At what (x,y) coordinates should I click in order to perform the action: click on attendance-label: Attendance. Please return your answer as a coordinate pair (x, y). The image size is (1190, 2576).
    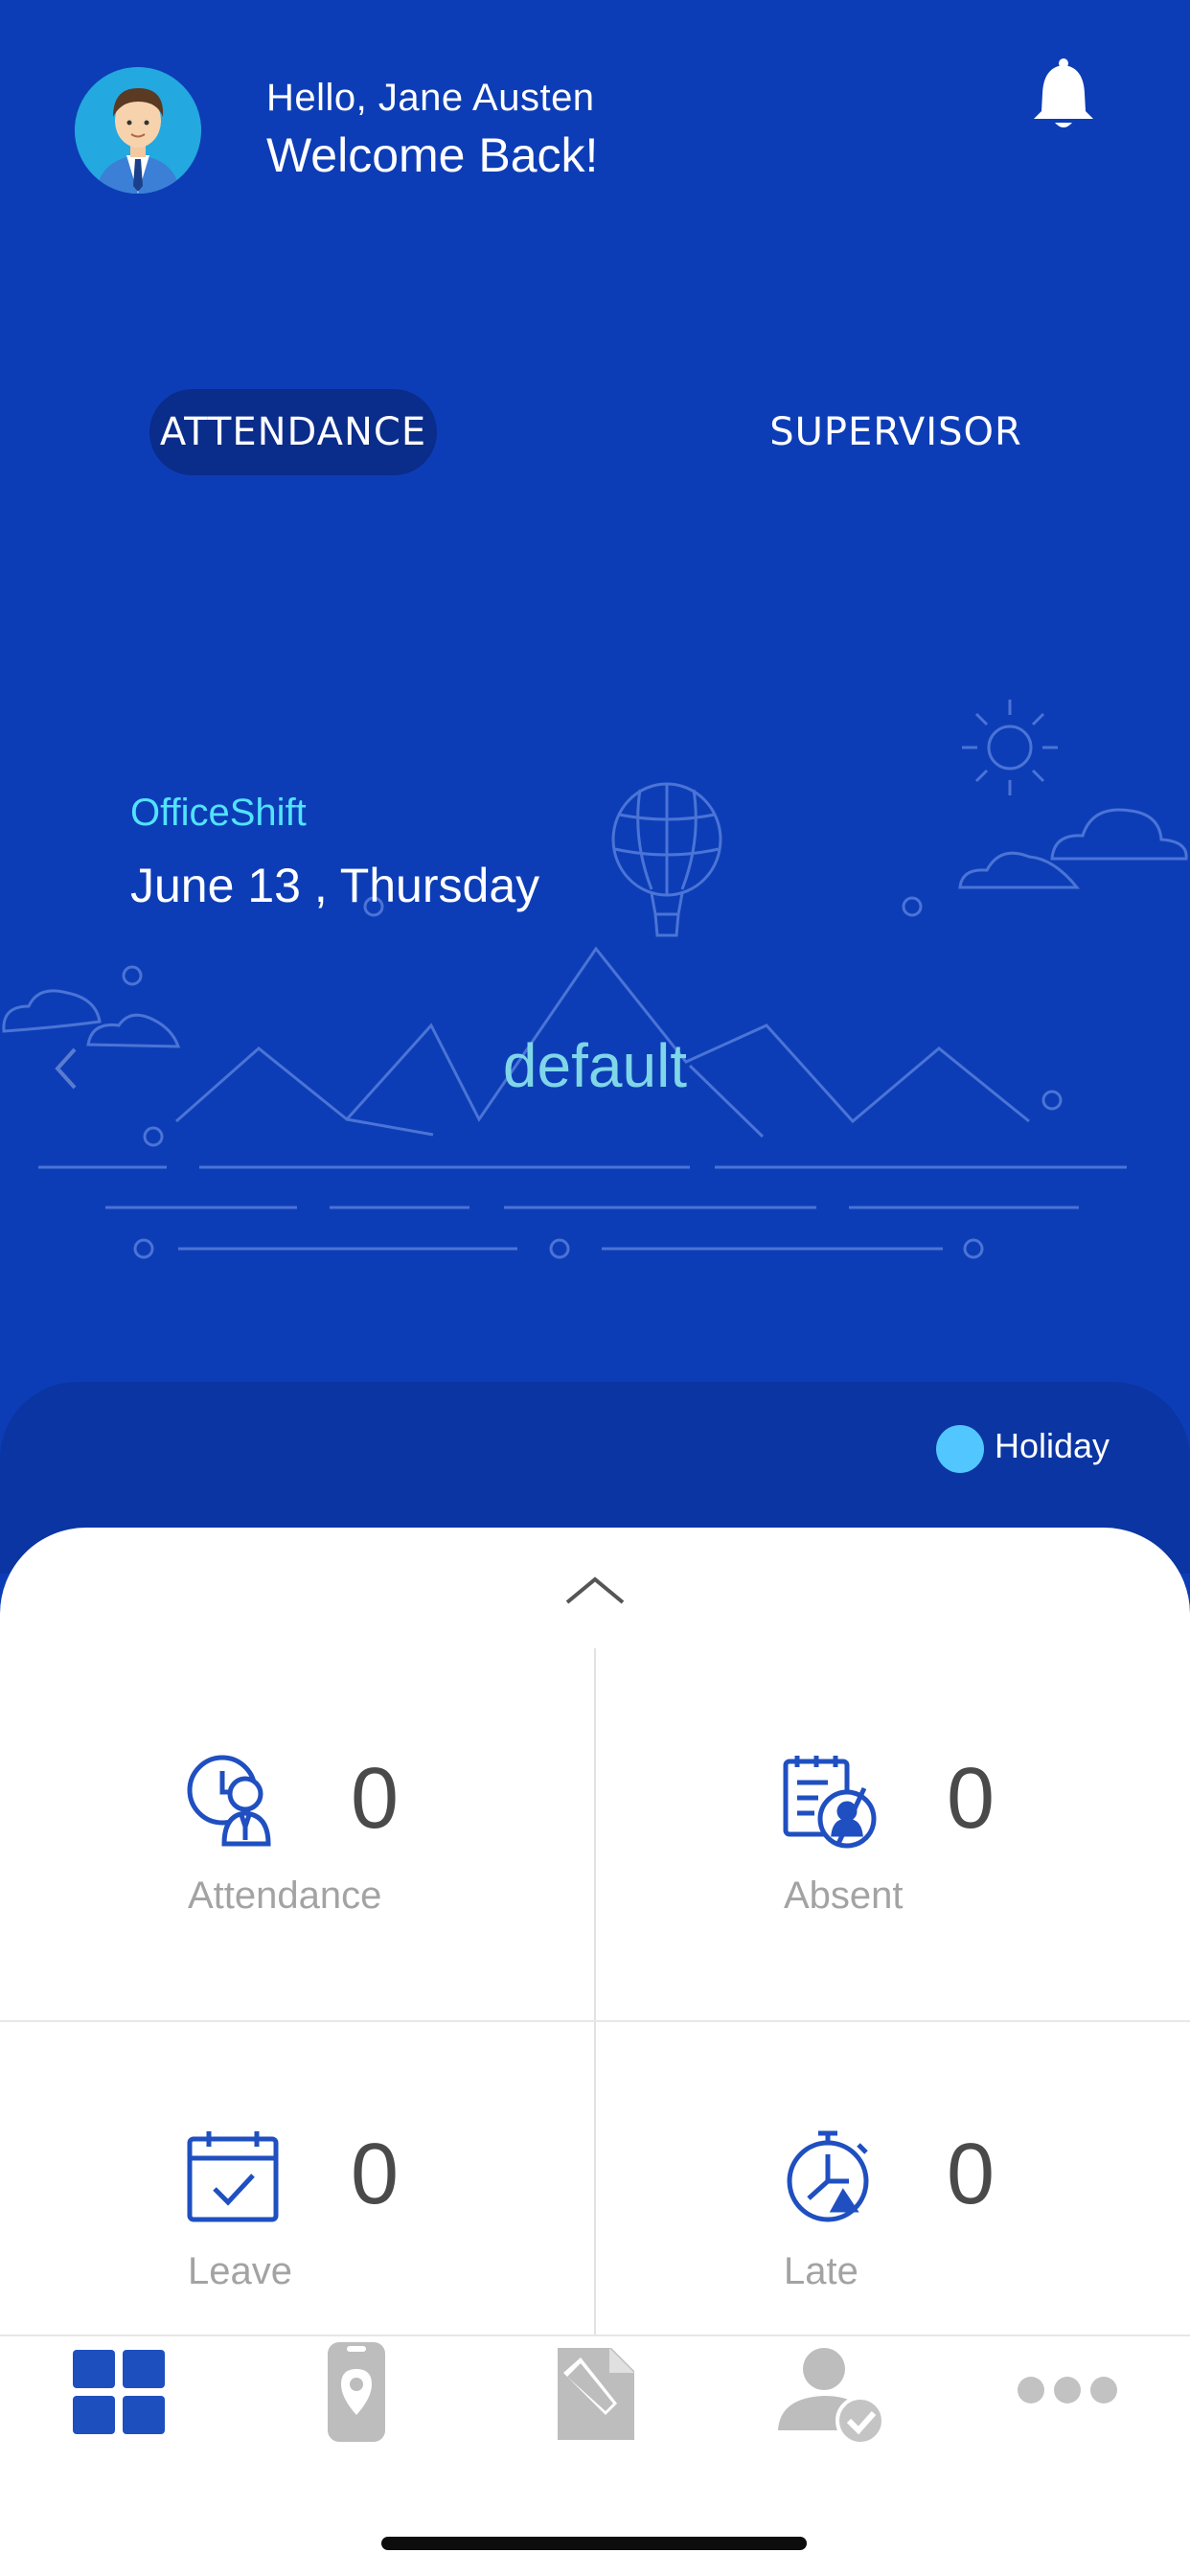
    Looking at the image, I should click on (285, 1895).